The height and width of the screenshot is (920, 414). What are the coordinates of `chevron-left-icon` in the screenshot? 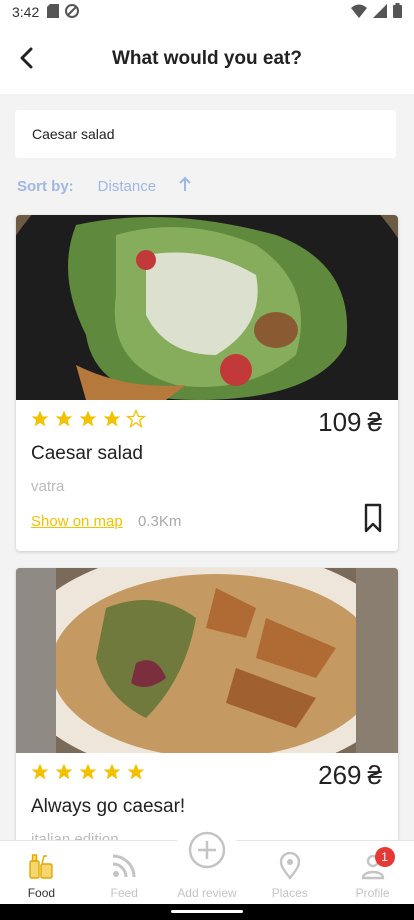 It's located at (26, 58).